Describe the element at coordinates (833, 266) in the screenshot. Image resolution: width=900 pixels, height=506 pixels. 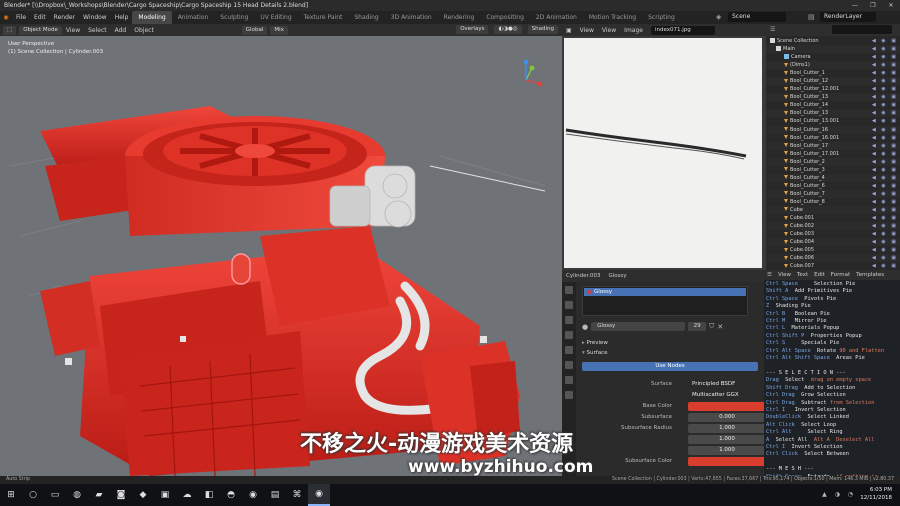
I see `outliner-item: Cube.007 ◀ ◉ ▣` at that location.